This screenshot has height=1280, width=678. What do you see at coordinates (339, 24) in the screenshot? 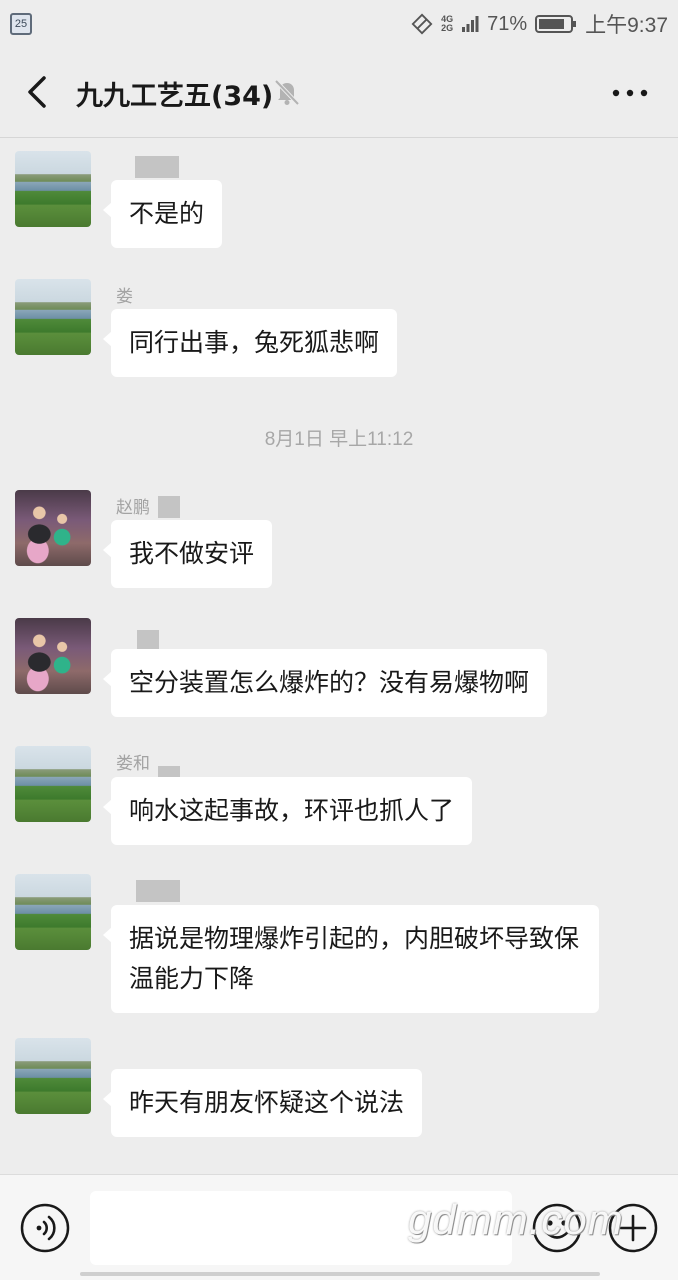
I see `status-bar: 25 4G 2G 71% 上午9:37` at bounding box center [339, 24].